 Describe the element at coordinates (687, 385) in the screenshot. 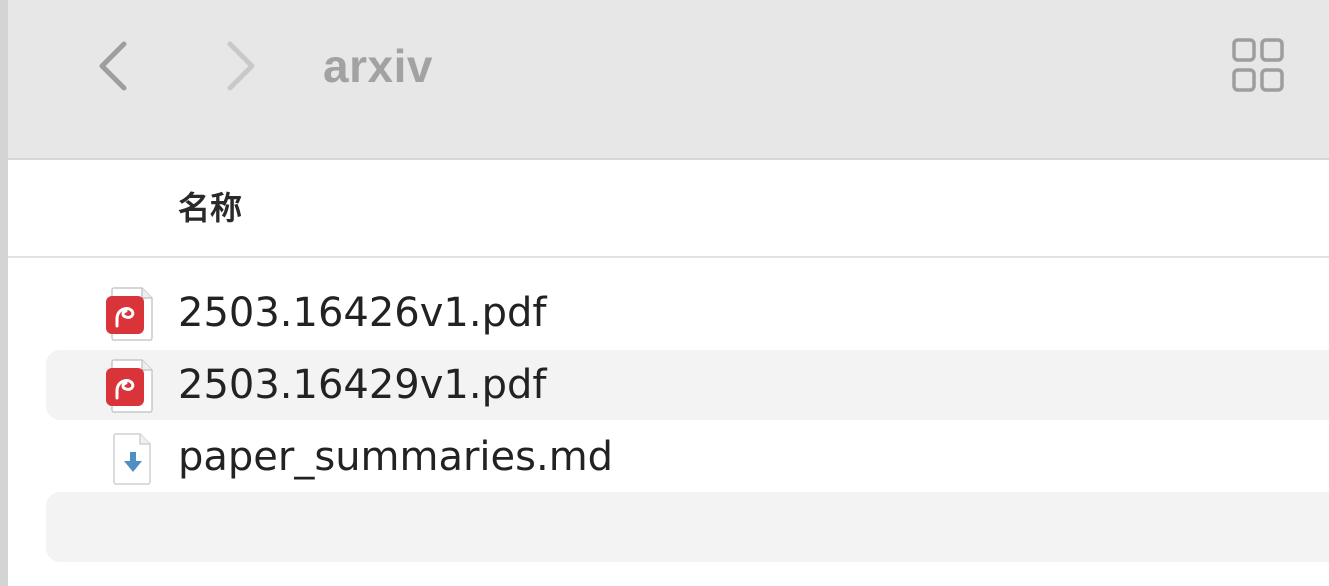

I see `file-row: 2503.16429v1.pdf` at that location.